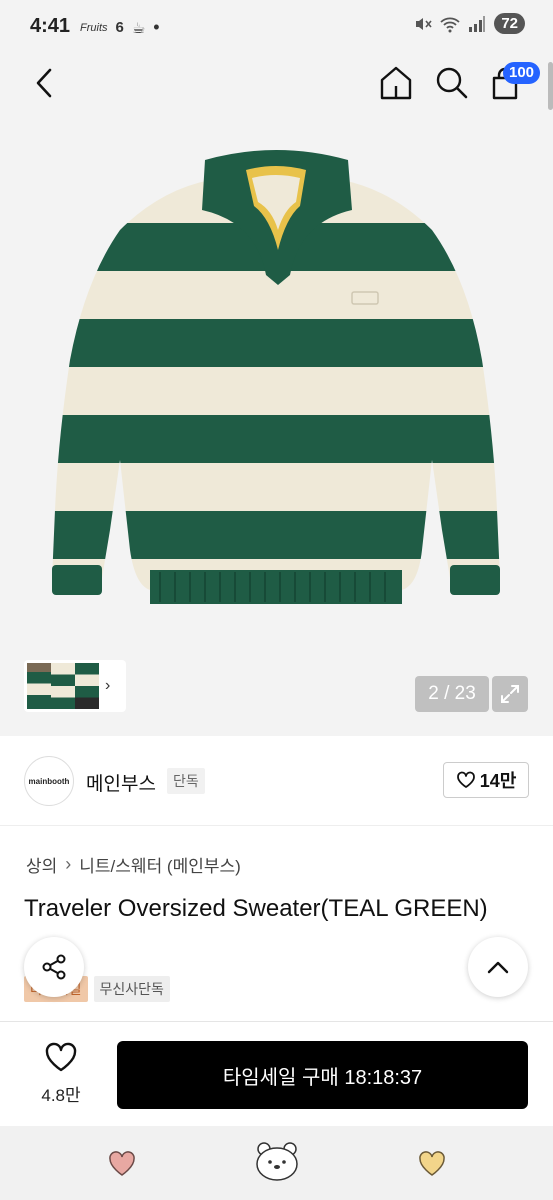 The image size is (553, 1200). I want to click on chevron-left-icon, so click(44, 83).